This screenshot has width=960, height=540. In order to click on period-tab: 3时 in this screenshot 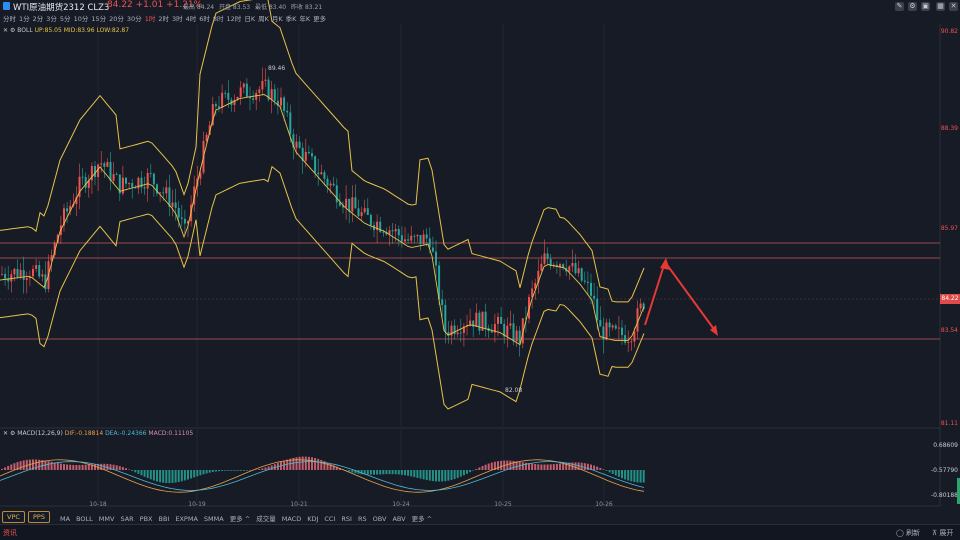, I will do `click(177, 19)`.